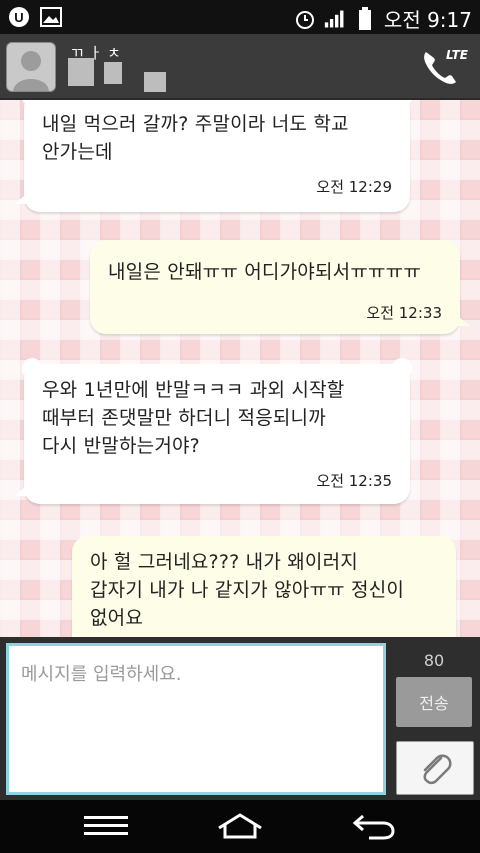 The height and width of the screenshot is (853, 480). What do you see at coordinates (434, 660) in the screenshot?
I see `char-counter: 80` at bounding box center [434, 660].